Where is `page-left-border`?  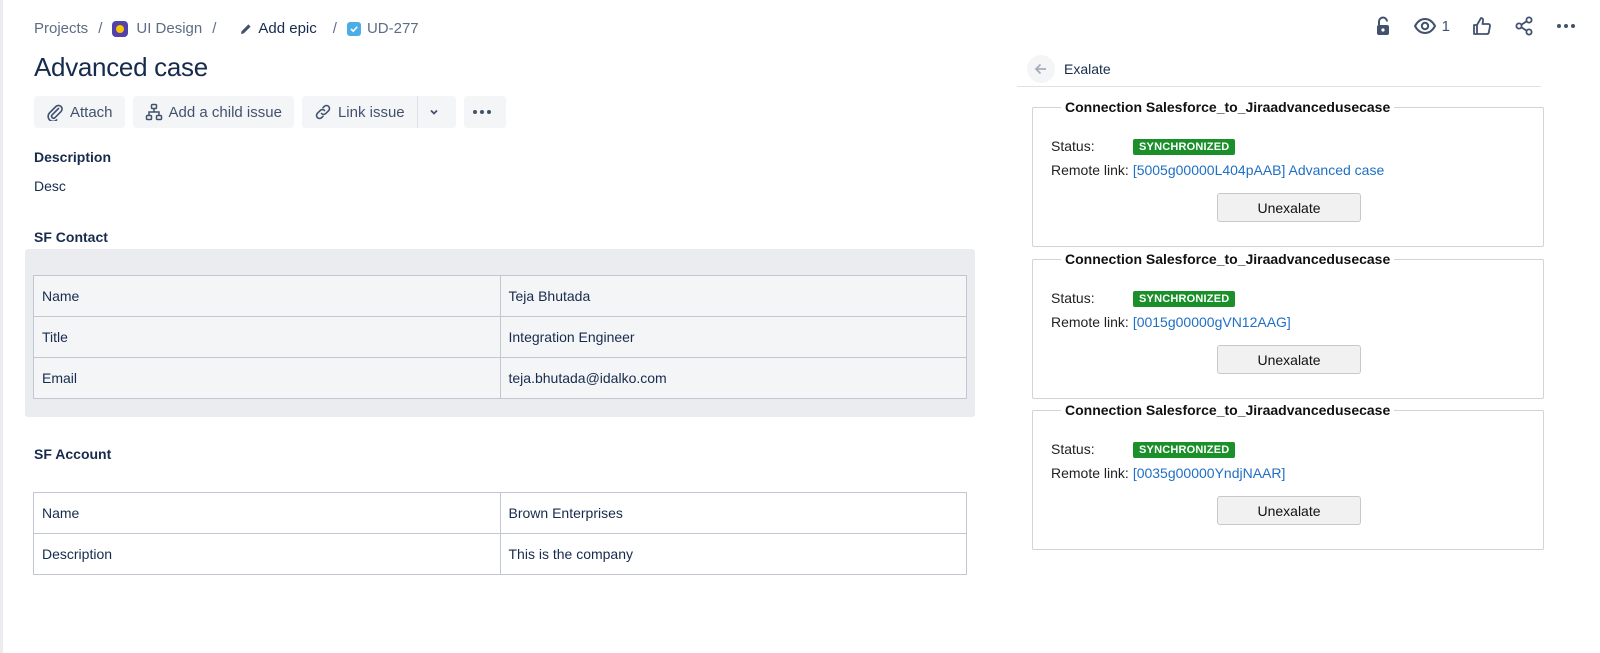 page-left-border is located at coordinates (1, 326).